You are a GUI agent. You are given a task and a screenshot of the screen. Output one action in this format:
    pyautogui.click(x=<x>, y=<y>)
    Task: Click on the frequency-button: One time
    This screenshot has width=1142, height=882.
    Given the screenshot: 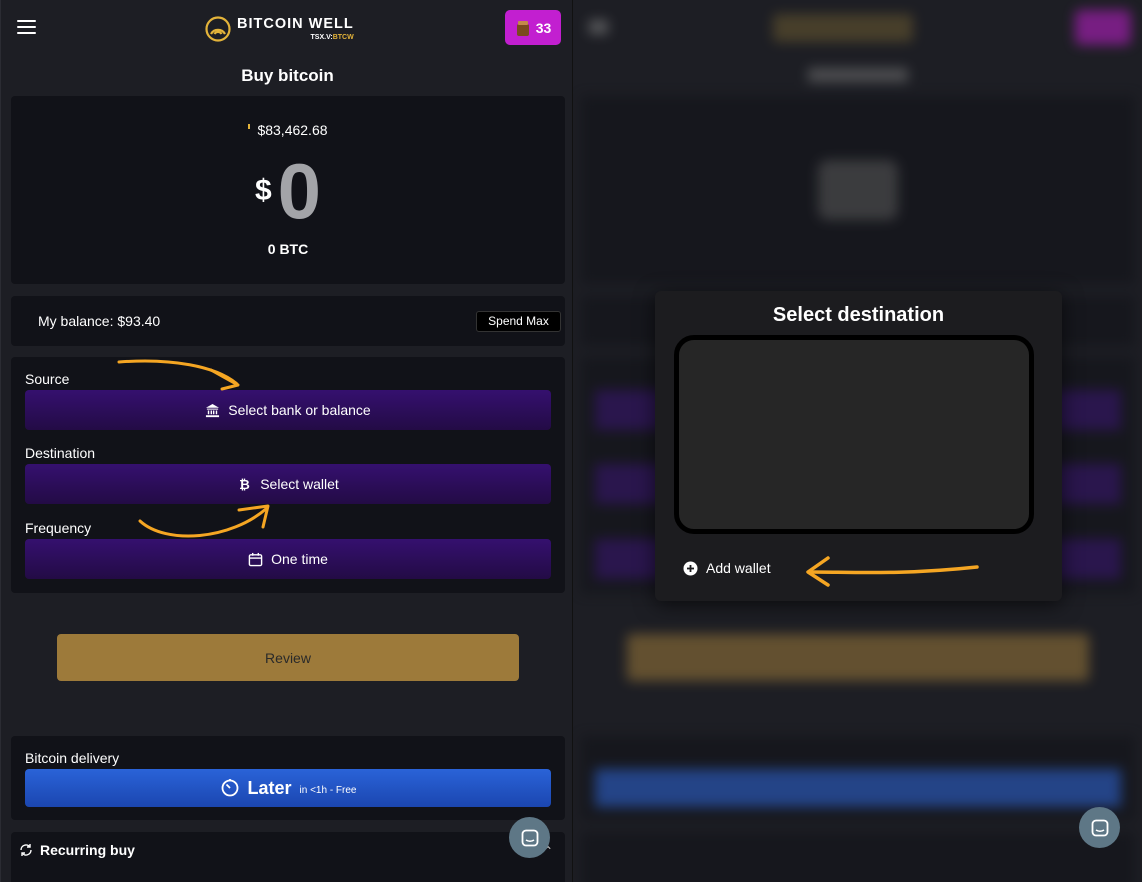 What is the action you would take?
    pyautogui.click(x=288, y=559)
    